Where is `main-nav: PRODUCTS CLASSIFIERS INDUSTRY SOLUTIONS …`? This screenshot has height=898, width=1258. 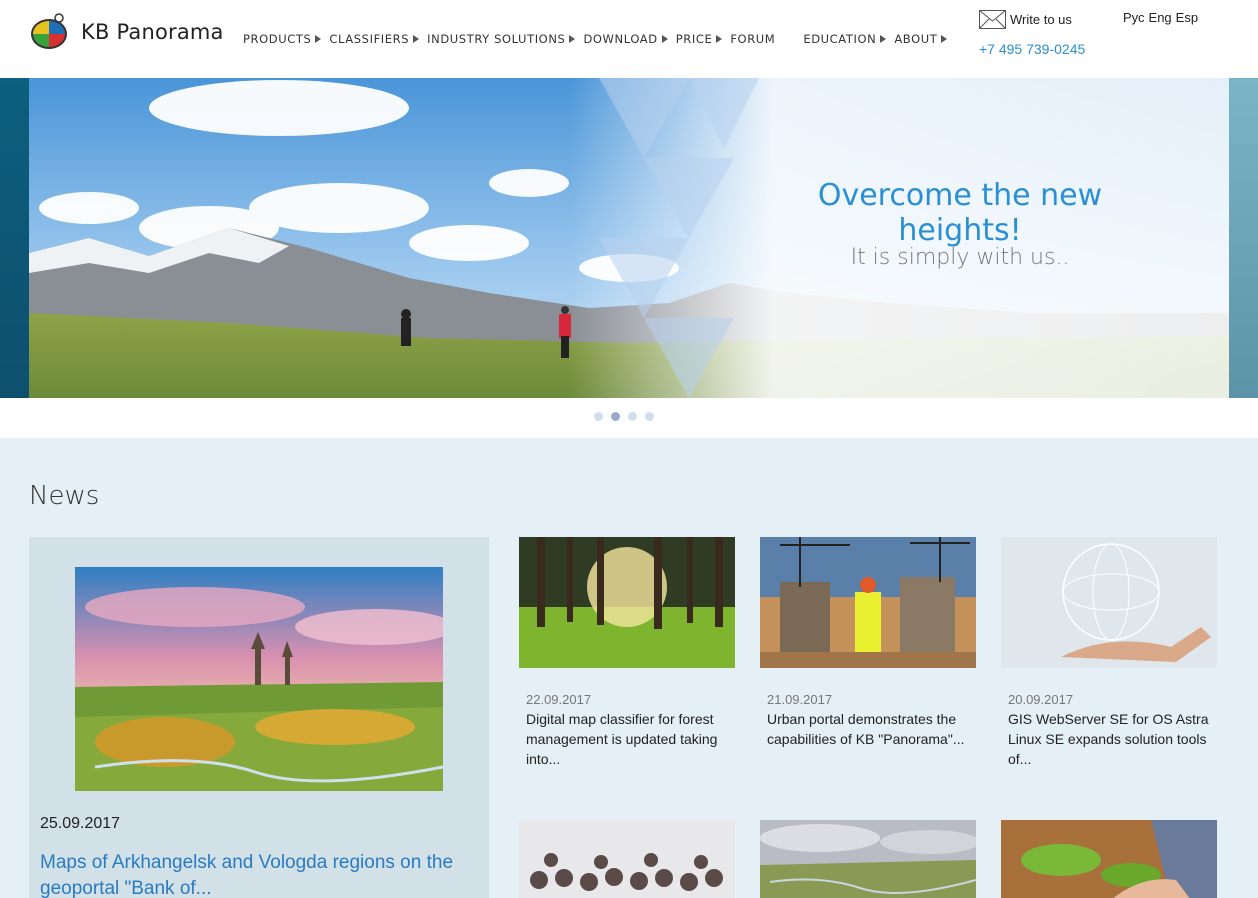 main-nav: PRODUCTS CLASSIFIERS INDUSTRY SOLUTIONS … is located at coordinates (595, 39).